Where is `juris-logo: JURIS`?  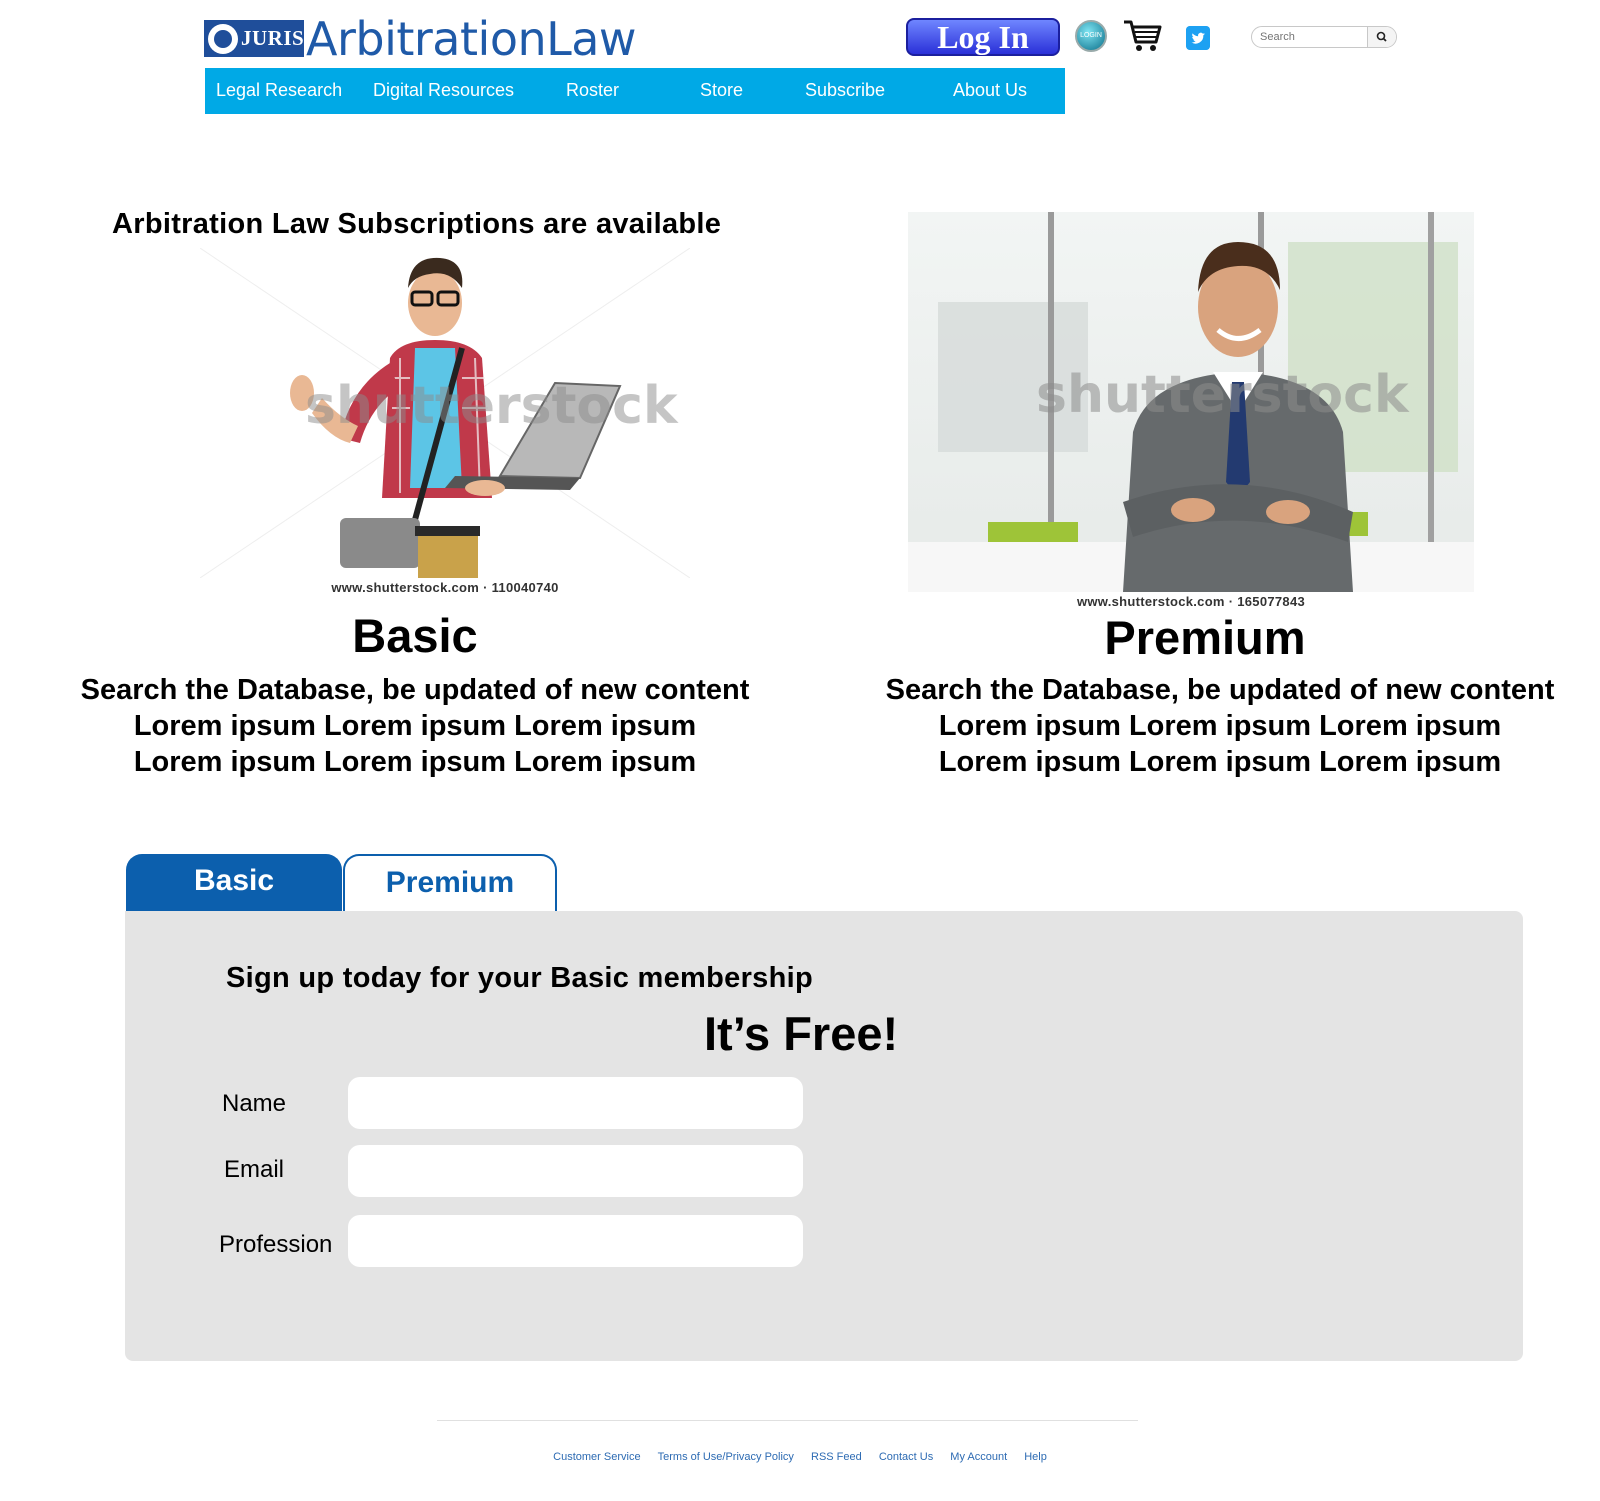 juris-logo: JURIS is located at coordinates (254, 38).